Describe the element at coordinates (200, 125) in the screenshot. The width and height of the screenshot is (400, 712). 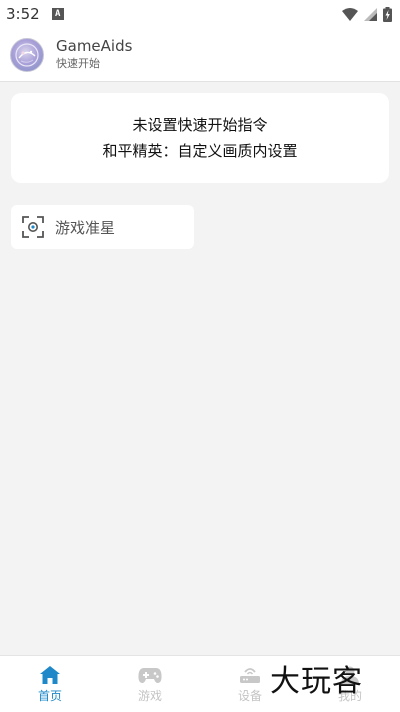
I see `notice-line-1: 未设置快速开始指令` at that location.